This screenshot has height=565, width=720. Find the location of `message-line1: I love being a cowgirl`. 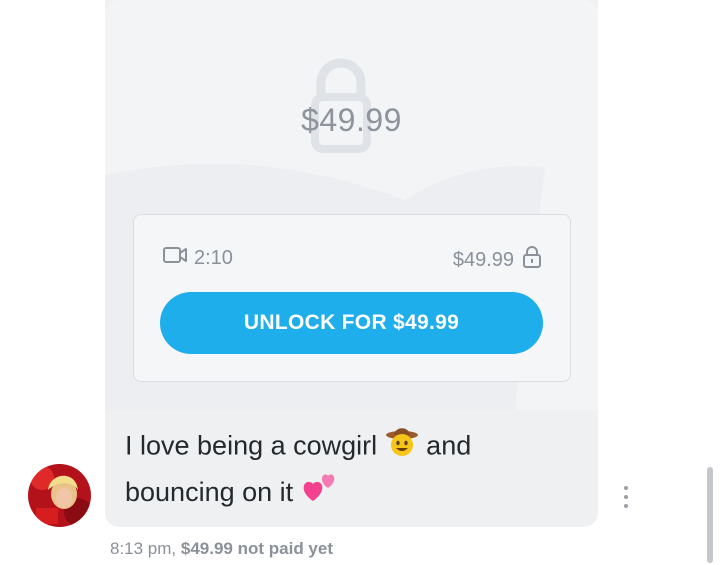

message-line1: I love being a cowgirl is located at coordinates (251, 445).